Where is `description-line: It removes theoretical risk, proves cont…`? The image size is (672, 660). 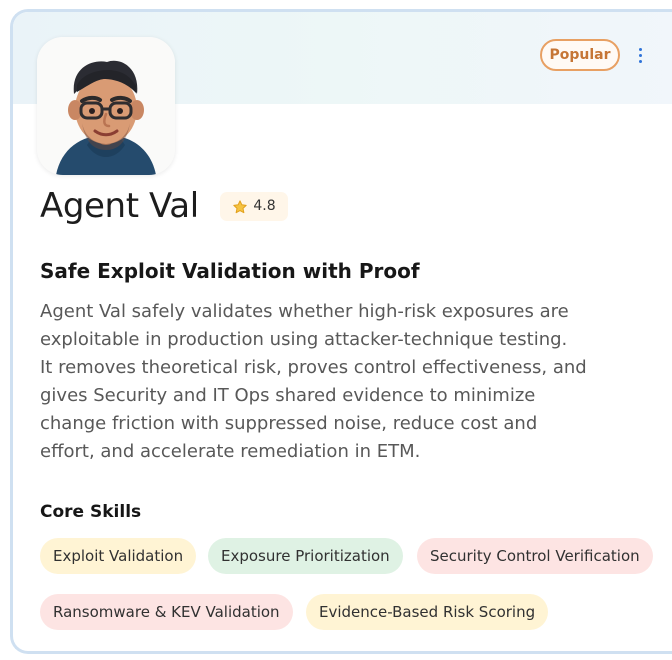 description-line: It removes theoretical risk, proves cont… is located at coordinates (313, 367).